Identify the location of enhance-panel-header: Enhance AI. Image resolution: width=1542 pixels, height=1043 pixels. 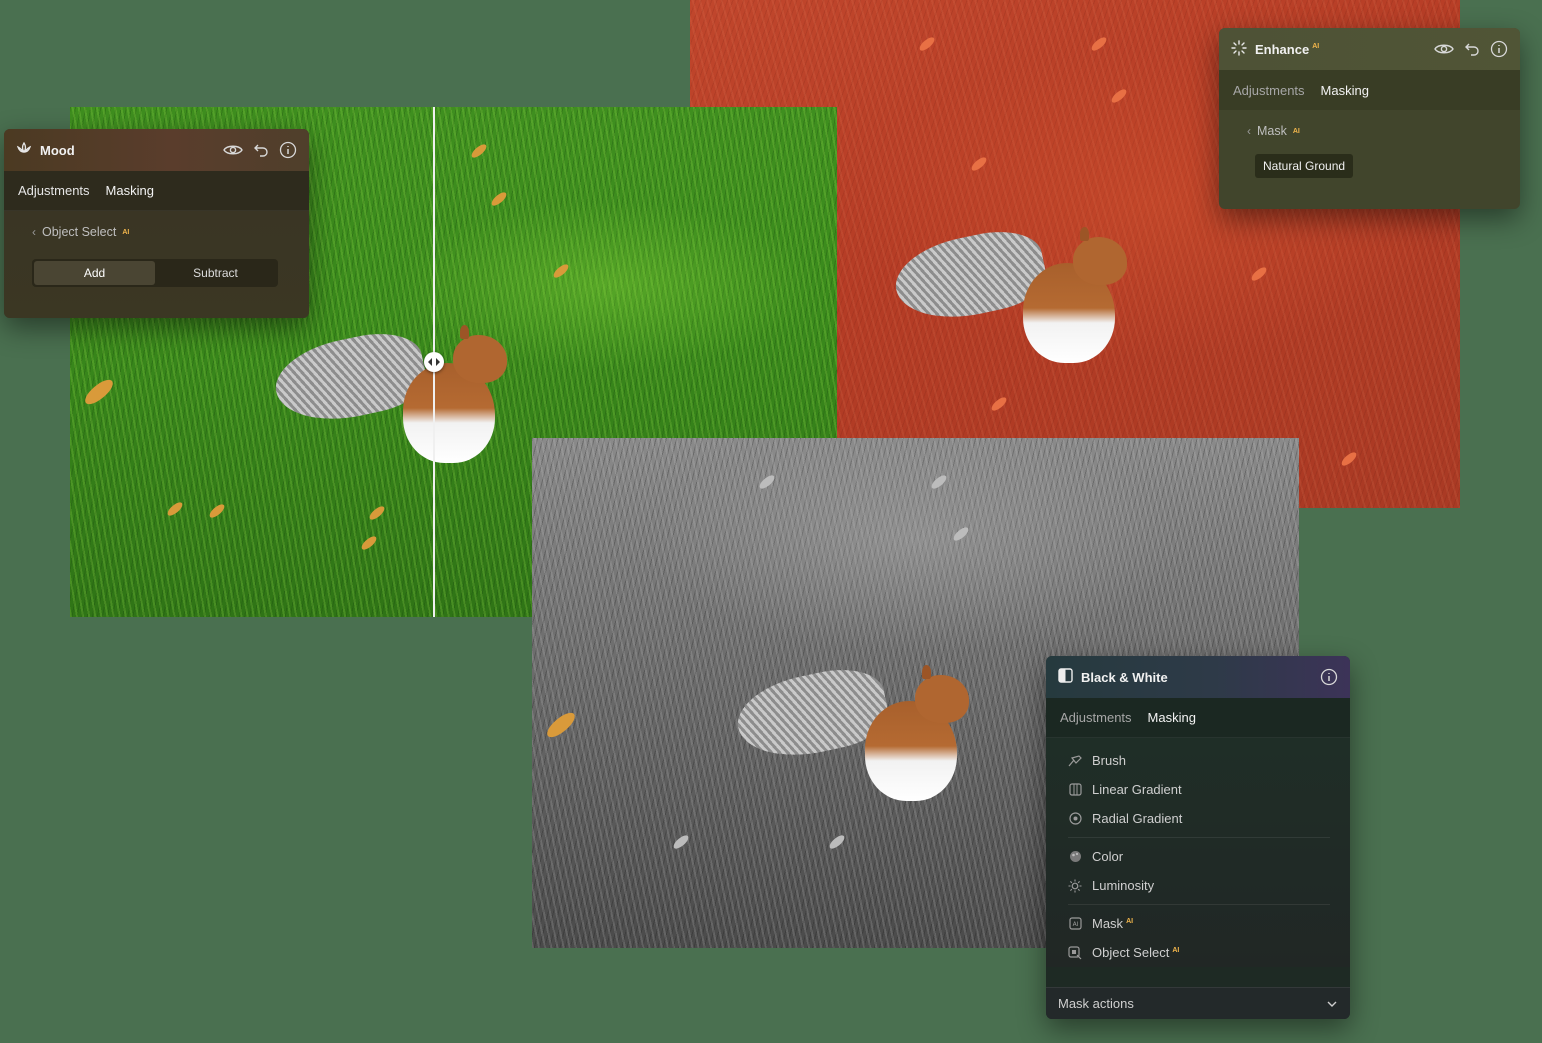
(1369, 49).